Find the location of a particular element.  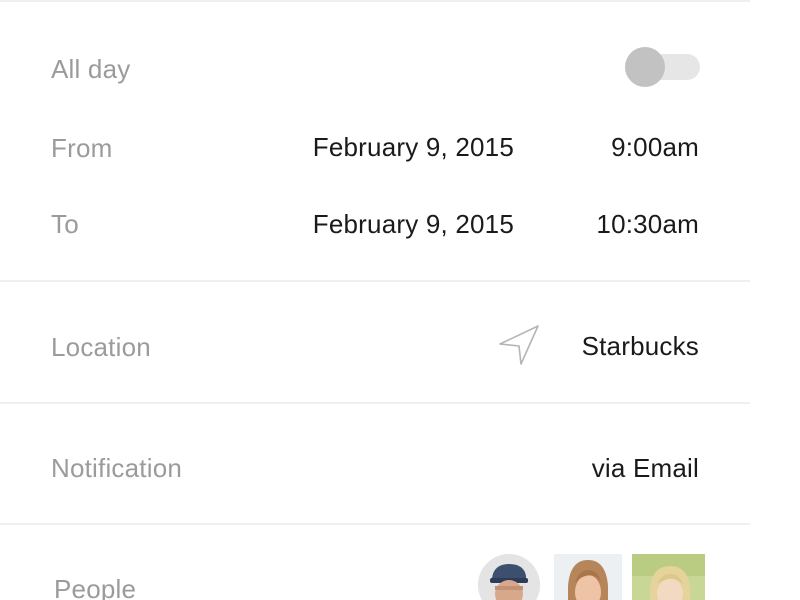

notification-label: Notification is located at coordinates (117, 468).